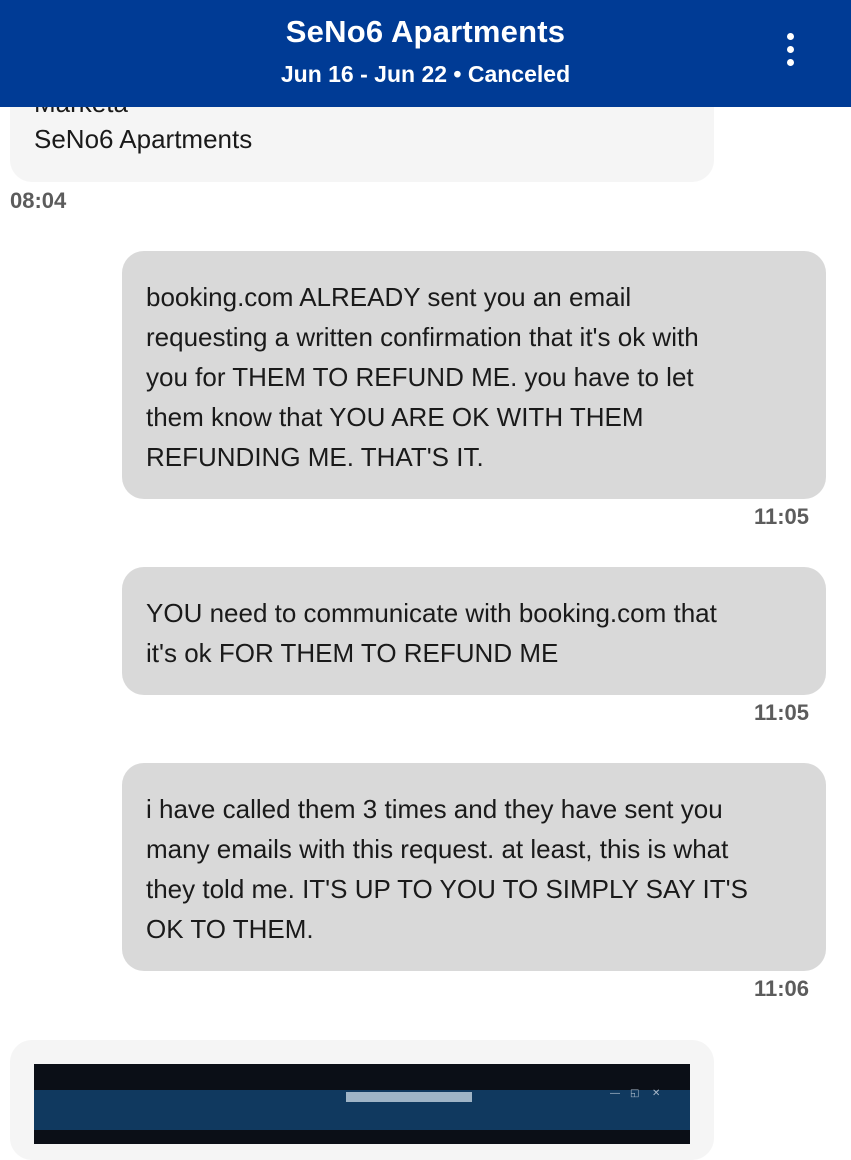 Image resolution: width=851 pixels, height=1160 pixels. What do you see at coordinates (352, 653) in the screenshot?
I see `message-line: it's ok FOR THEM TO REFUND ME` at bounding box center [352, 653].